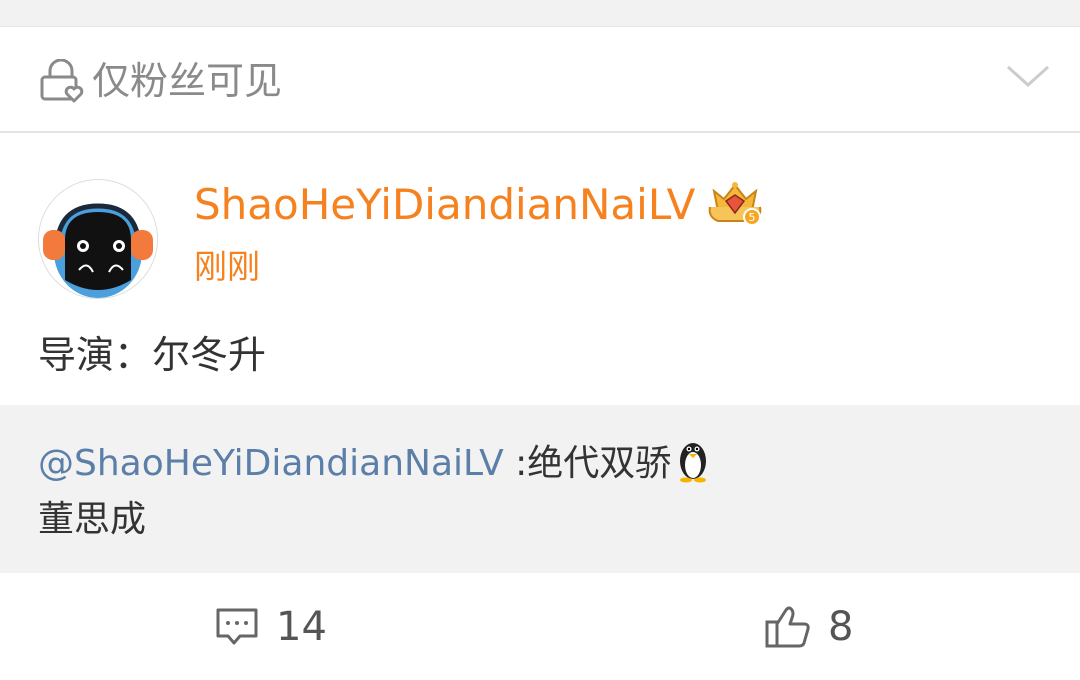 The image size is (1080, 680). What do you see at coordinates (841, 627) in the screenshot?
I see `like-count: 8` at bounding box center [841, 627].